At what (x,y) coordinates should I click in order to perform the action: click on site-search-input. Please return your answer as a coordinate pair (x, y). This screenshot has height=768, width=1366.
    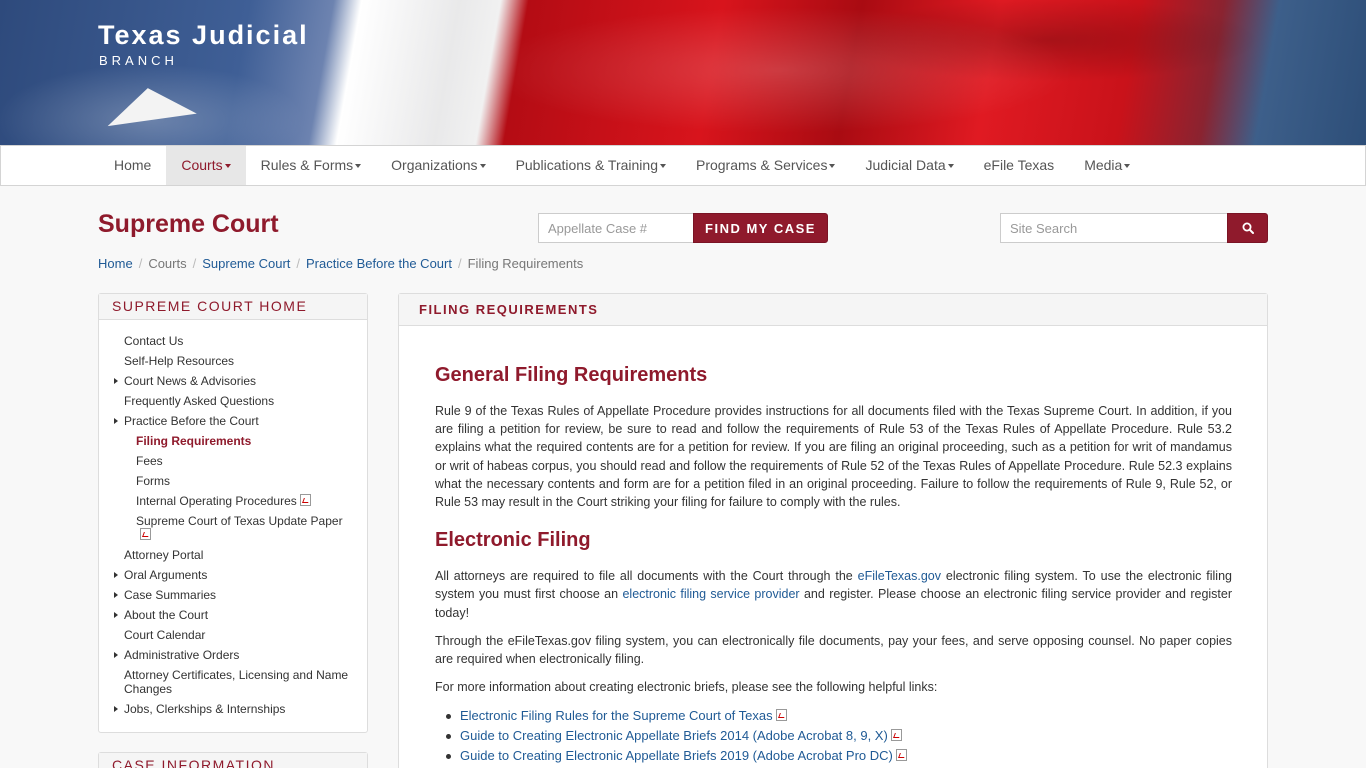
    Looking at the image, I should click on (1114, 228).